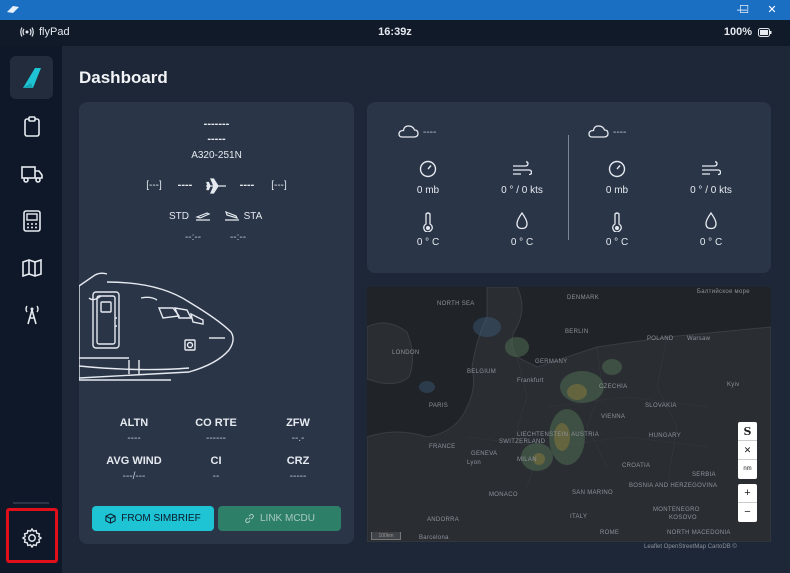 This screenshot has height=573, width=790. Describe the element at coordinates (134, 423) in the screenshot. I see `altn-label: ALTN` at that location.